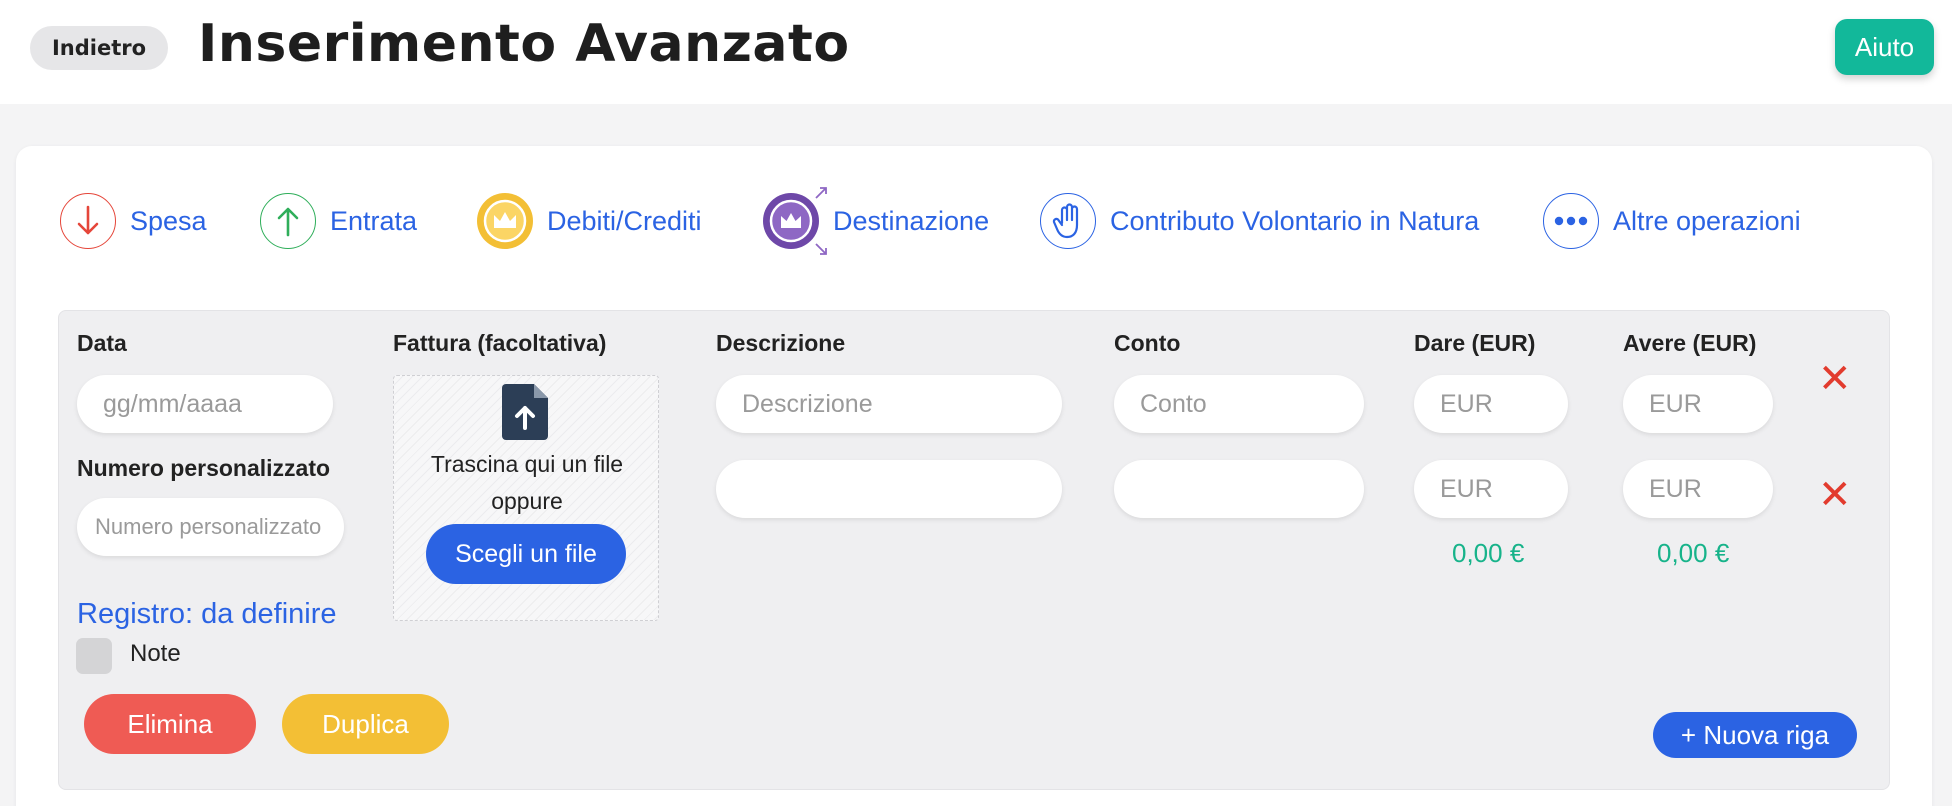  I want to click on operation-label: Contributo Volontario in Natura, so click(1295, 220).